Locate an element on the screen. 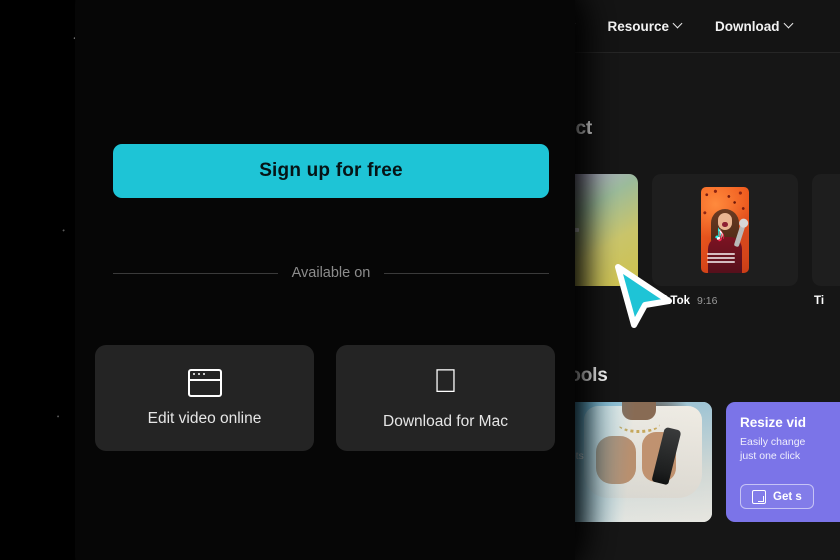 This screenshot has height=560, width=840. edit-video-online-label: Edit video online is located at coordinates (204, 418).